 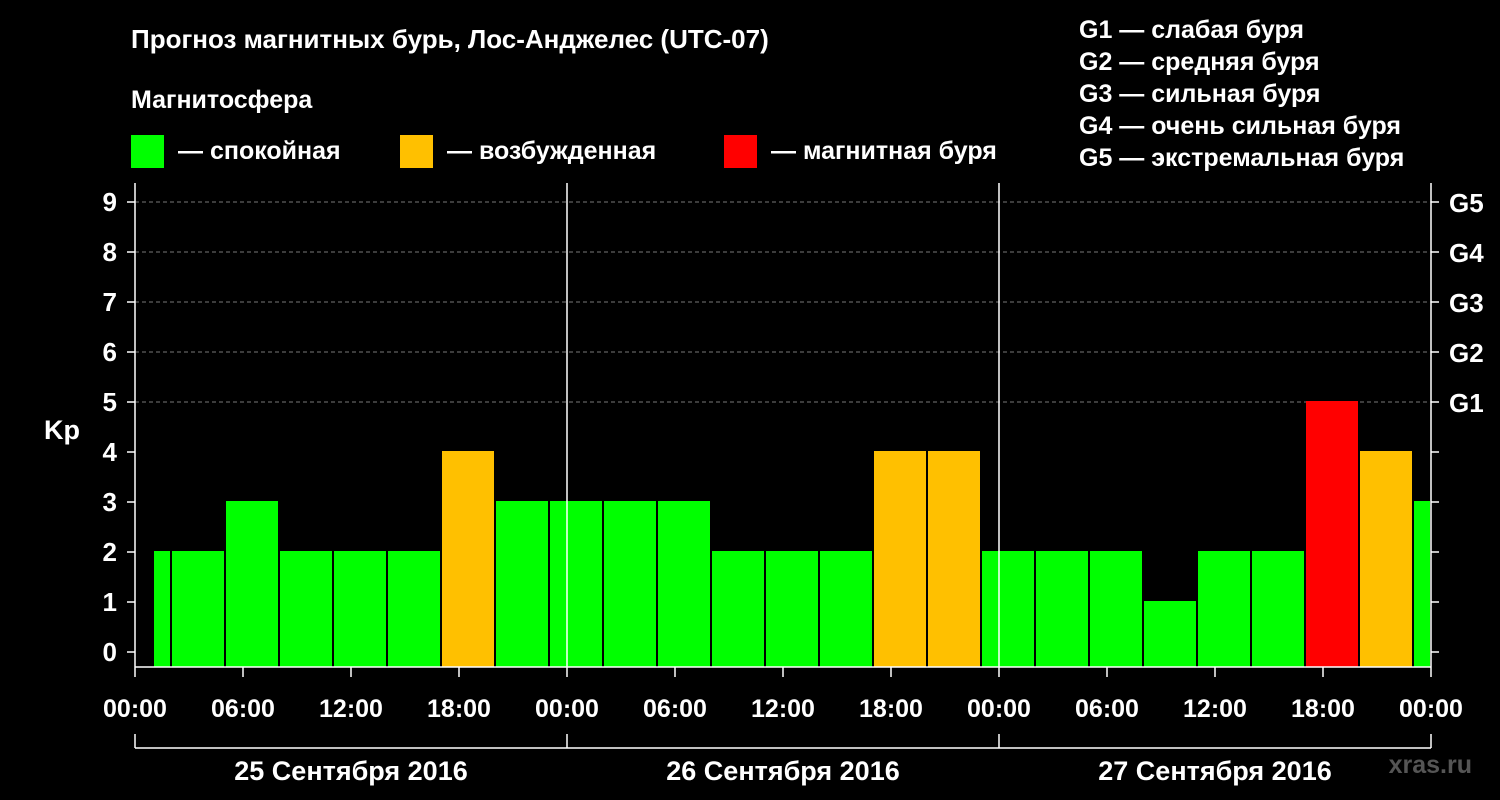 What do you see at coordinates (110, 452) in the screenshot?
I see `y-tick-label-4: 4` at bounding box center [110, 452].